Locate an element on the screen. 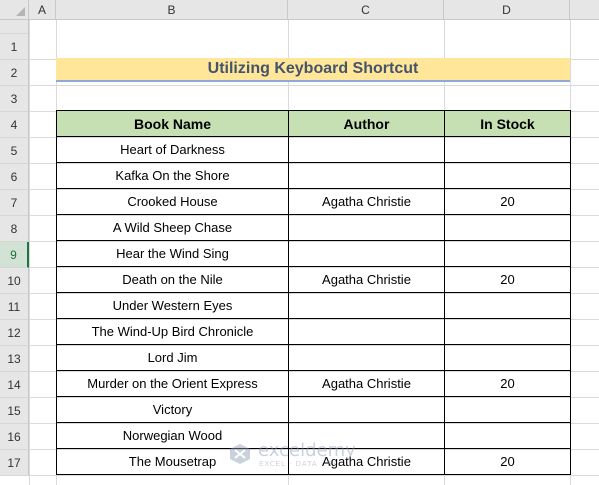  table-row: Heart of Darkness is located at coordinates (313, 149).